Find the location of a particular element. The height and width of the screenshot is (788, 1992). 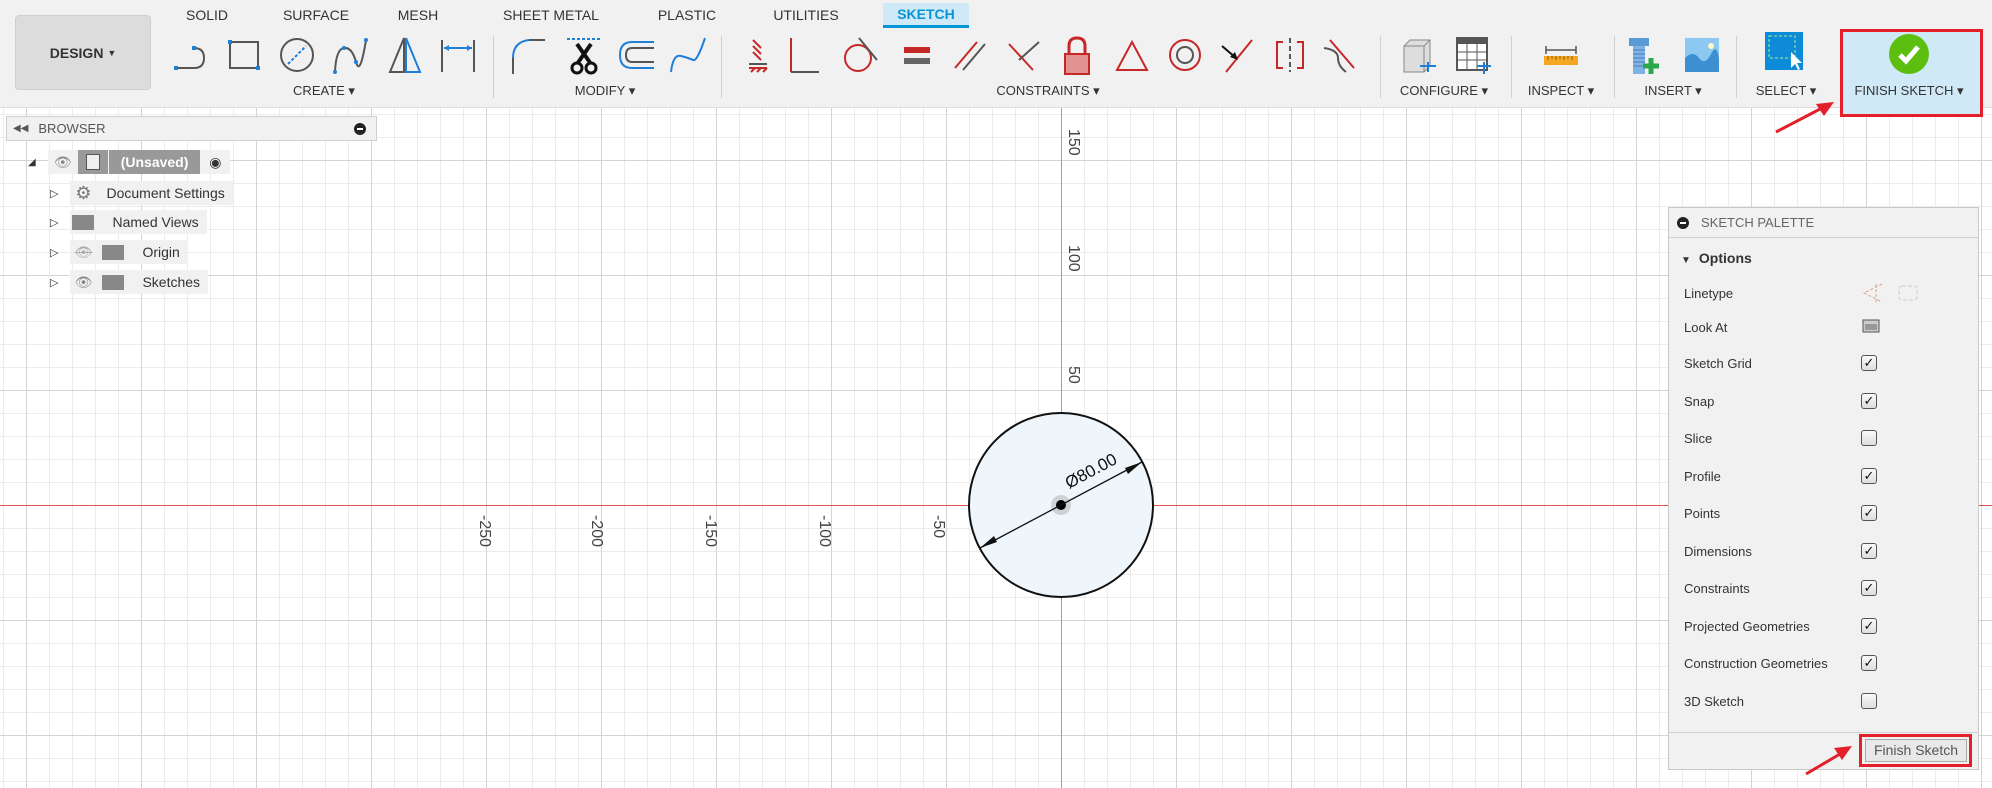

tangent-icon is located at coordinates (860, 55).